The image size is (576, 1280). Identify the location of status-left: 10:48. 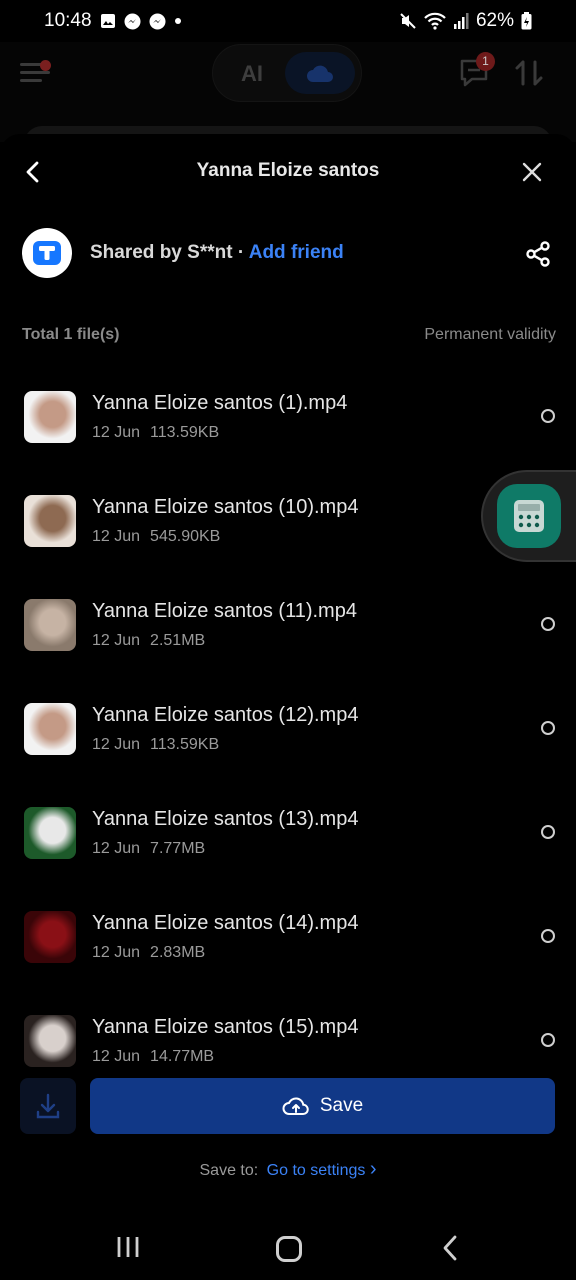
(113, 21).